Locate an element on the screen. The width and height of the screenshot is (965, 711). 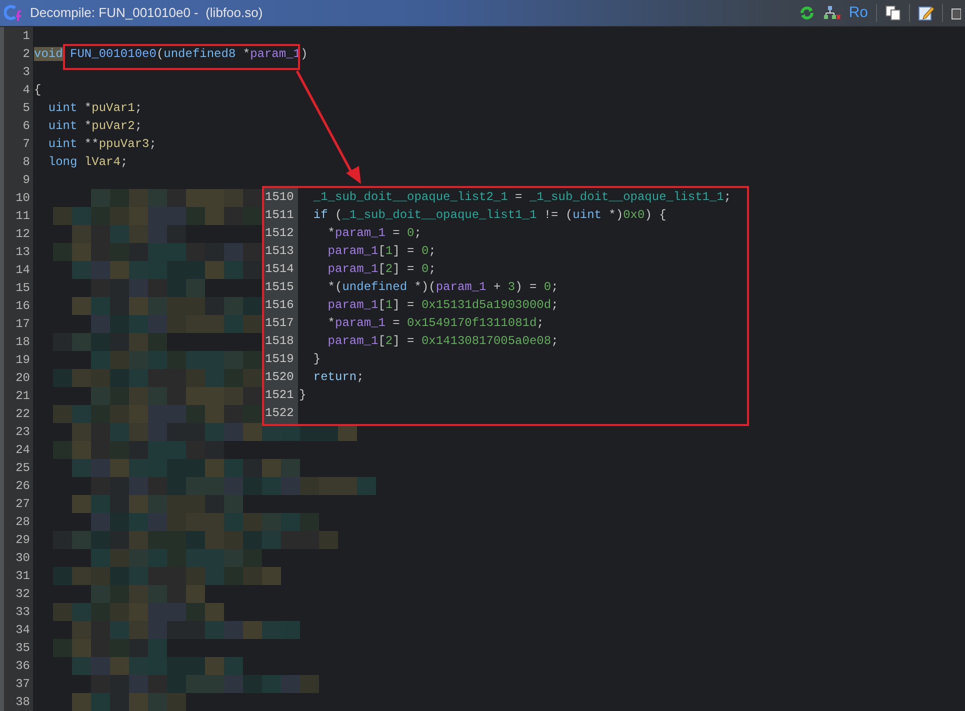
line-number: 1514 is located at coordinates (279, 269).